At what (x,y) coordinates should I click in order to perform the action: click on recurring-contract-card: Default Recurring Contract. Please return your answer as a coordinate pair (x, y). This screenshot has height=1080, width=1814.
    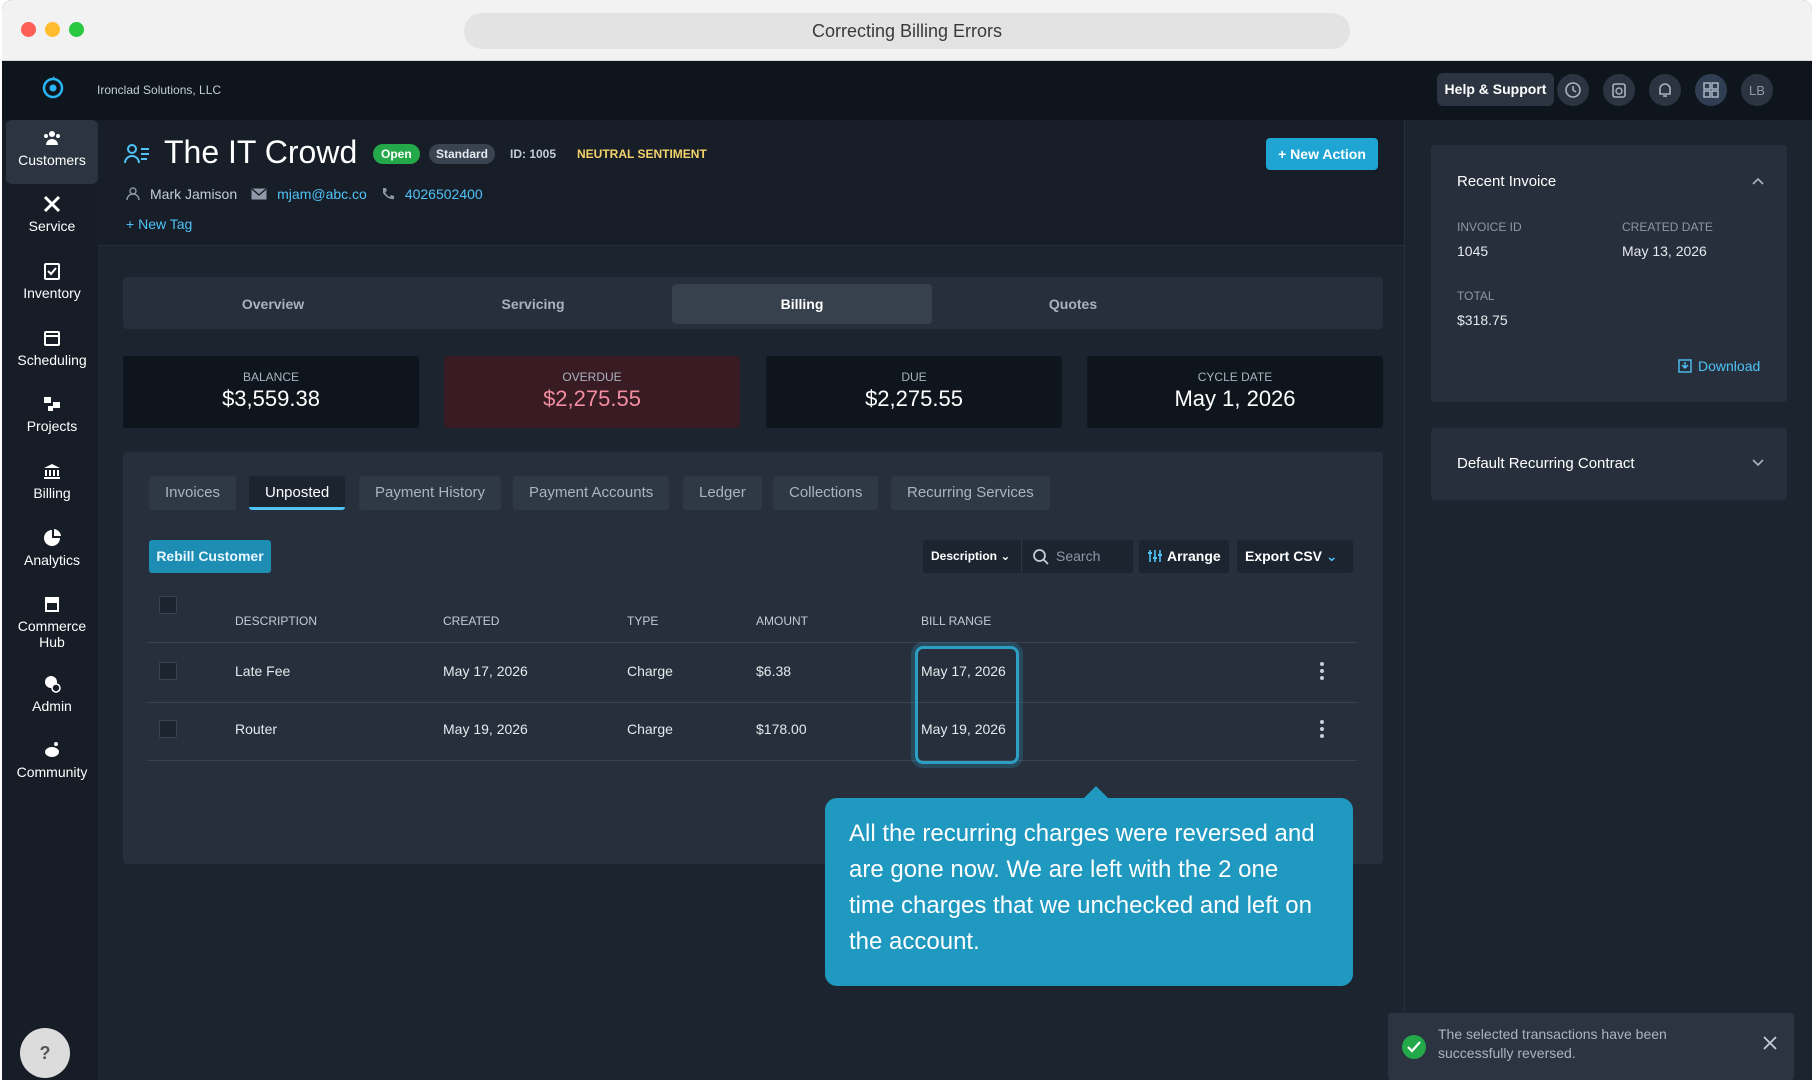
    Looking at the image, I should click on (1609, 464).